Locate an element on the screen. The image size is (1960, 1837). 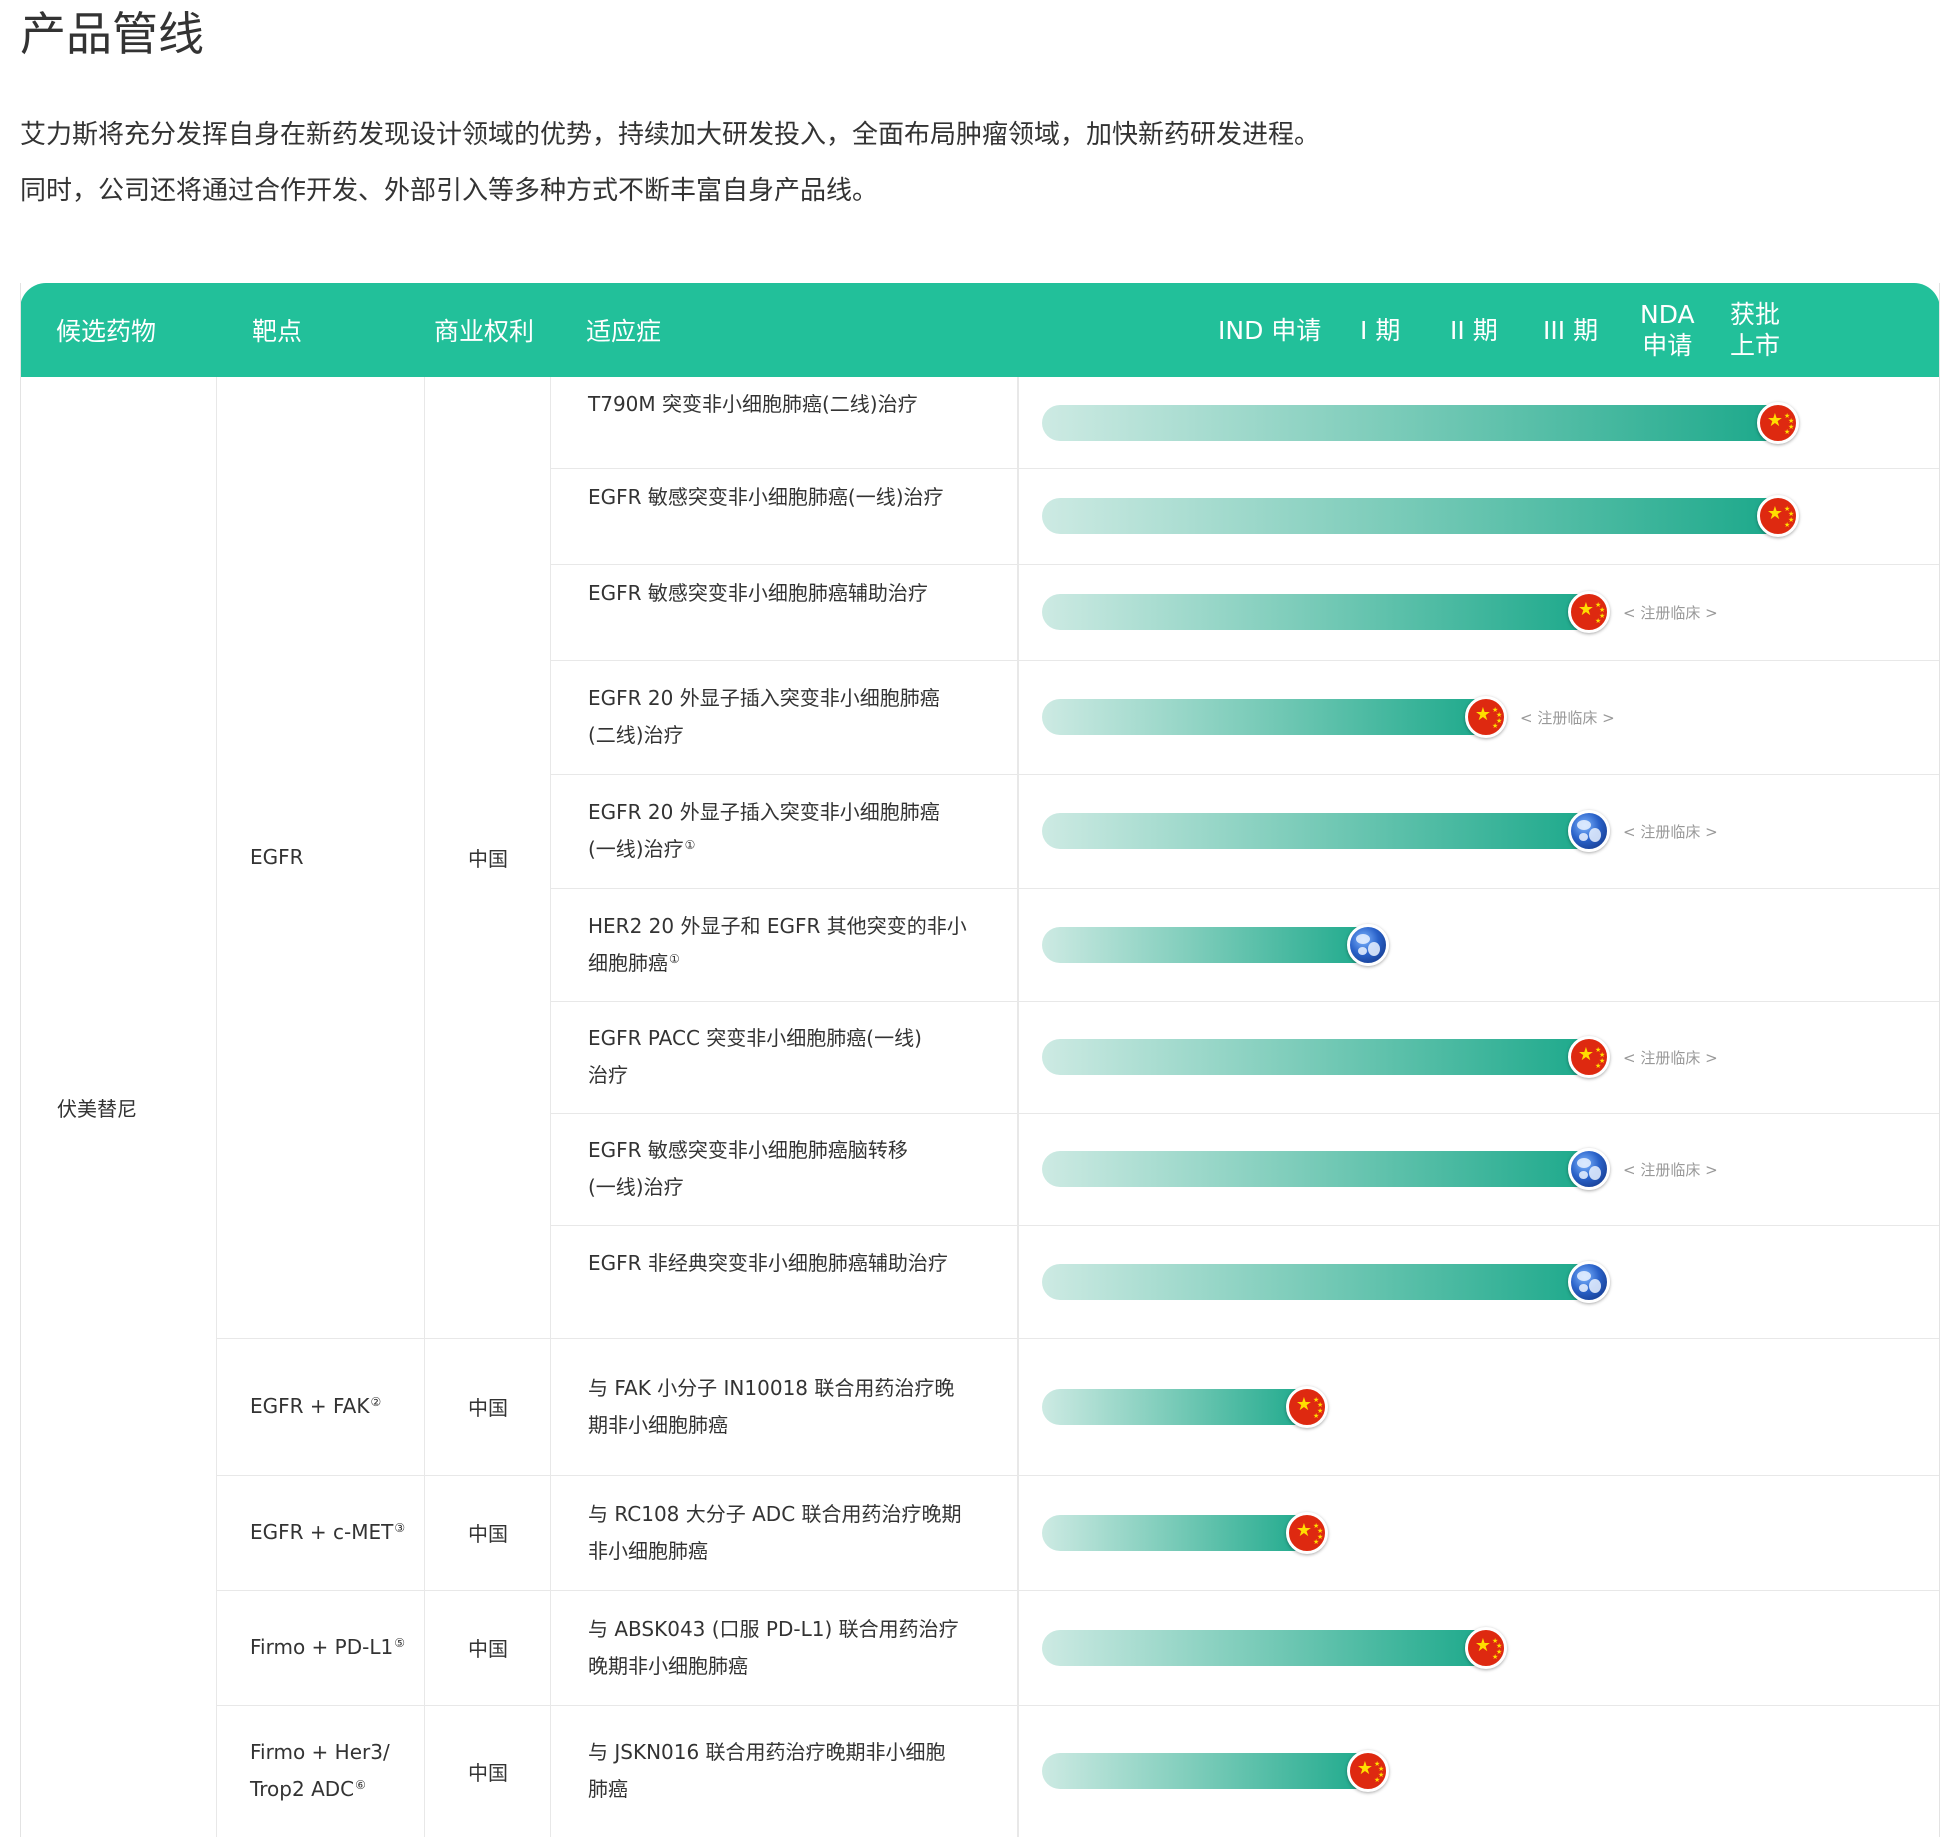
indication-line: EGFR PACC 突变非小细胞肺癌(一线) is located at coordinates (755, 1038).